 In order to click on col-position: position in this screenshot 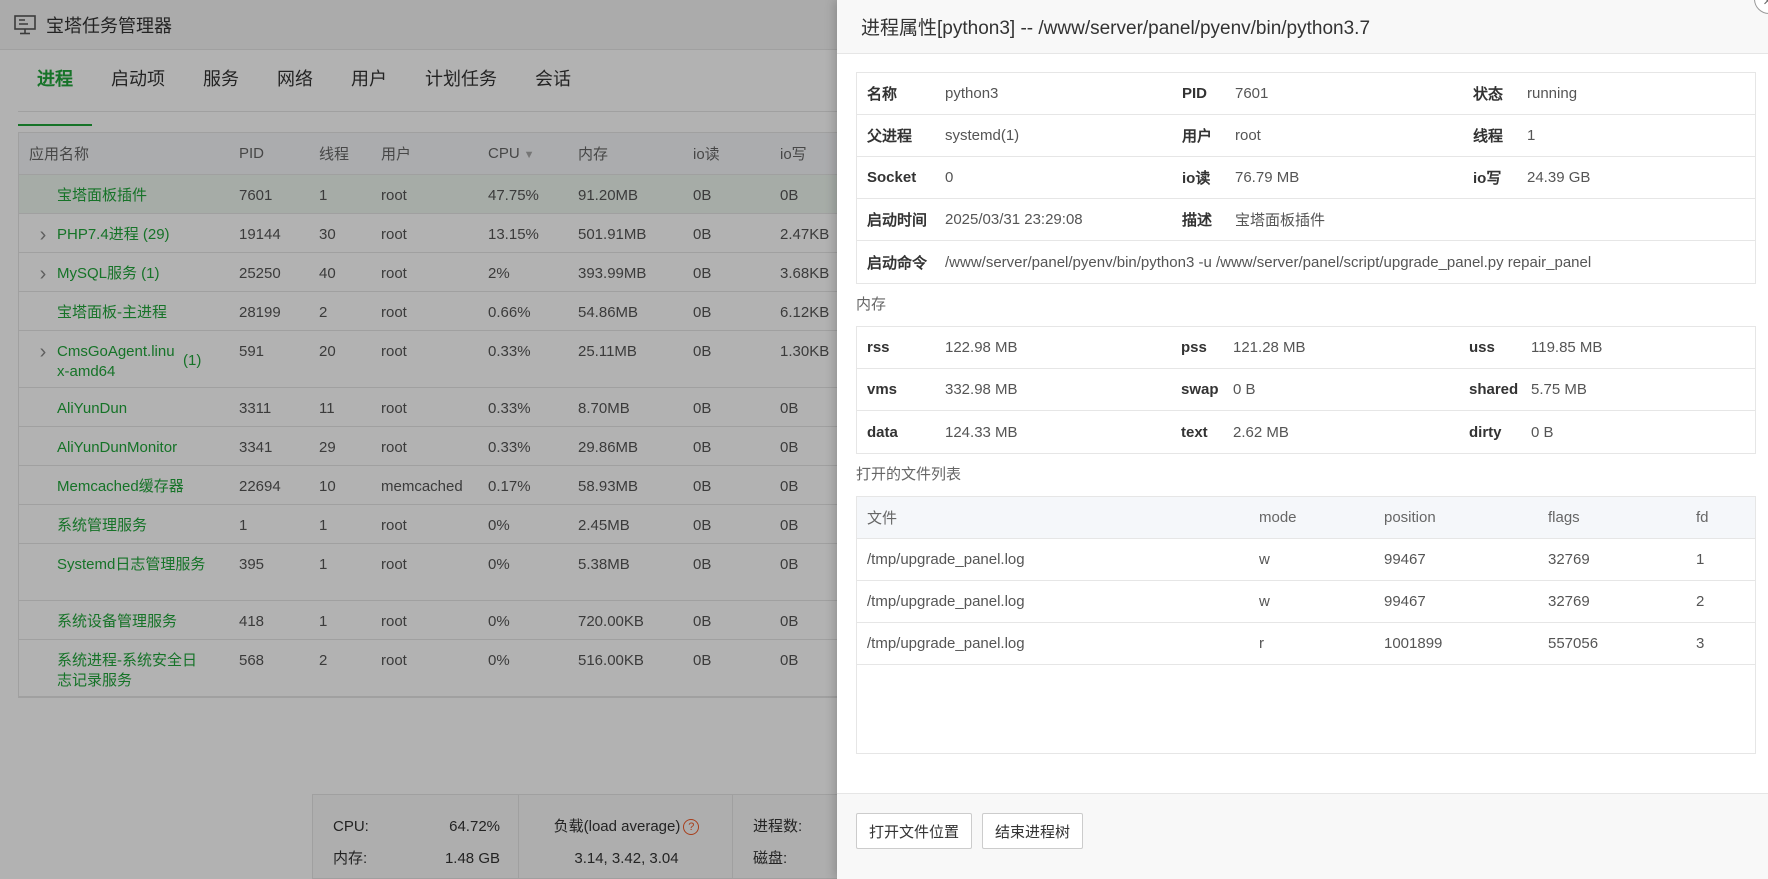, I will do `click(1410, 517)`.